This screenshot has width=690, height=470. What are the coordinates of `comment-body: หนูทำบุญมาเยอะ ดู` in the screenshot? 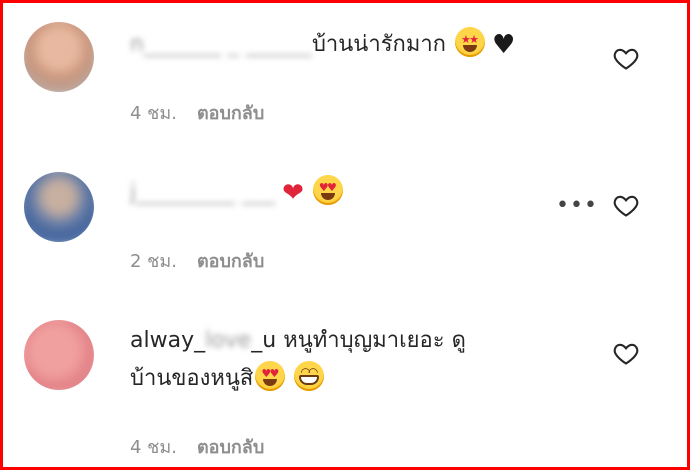 It's located at (374, 340).